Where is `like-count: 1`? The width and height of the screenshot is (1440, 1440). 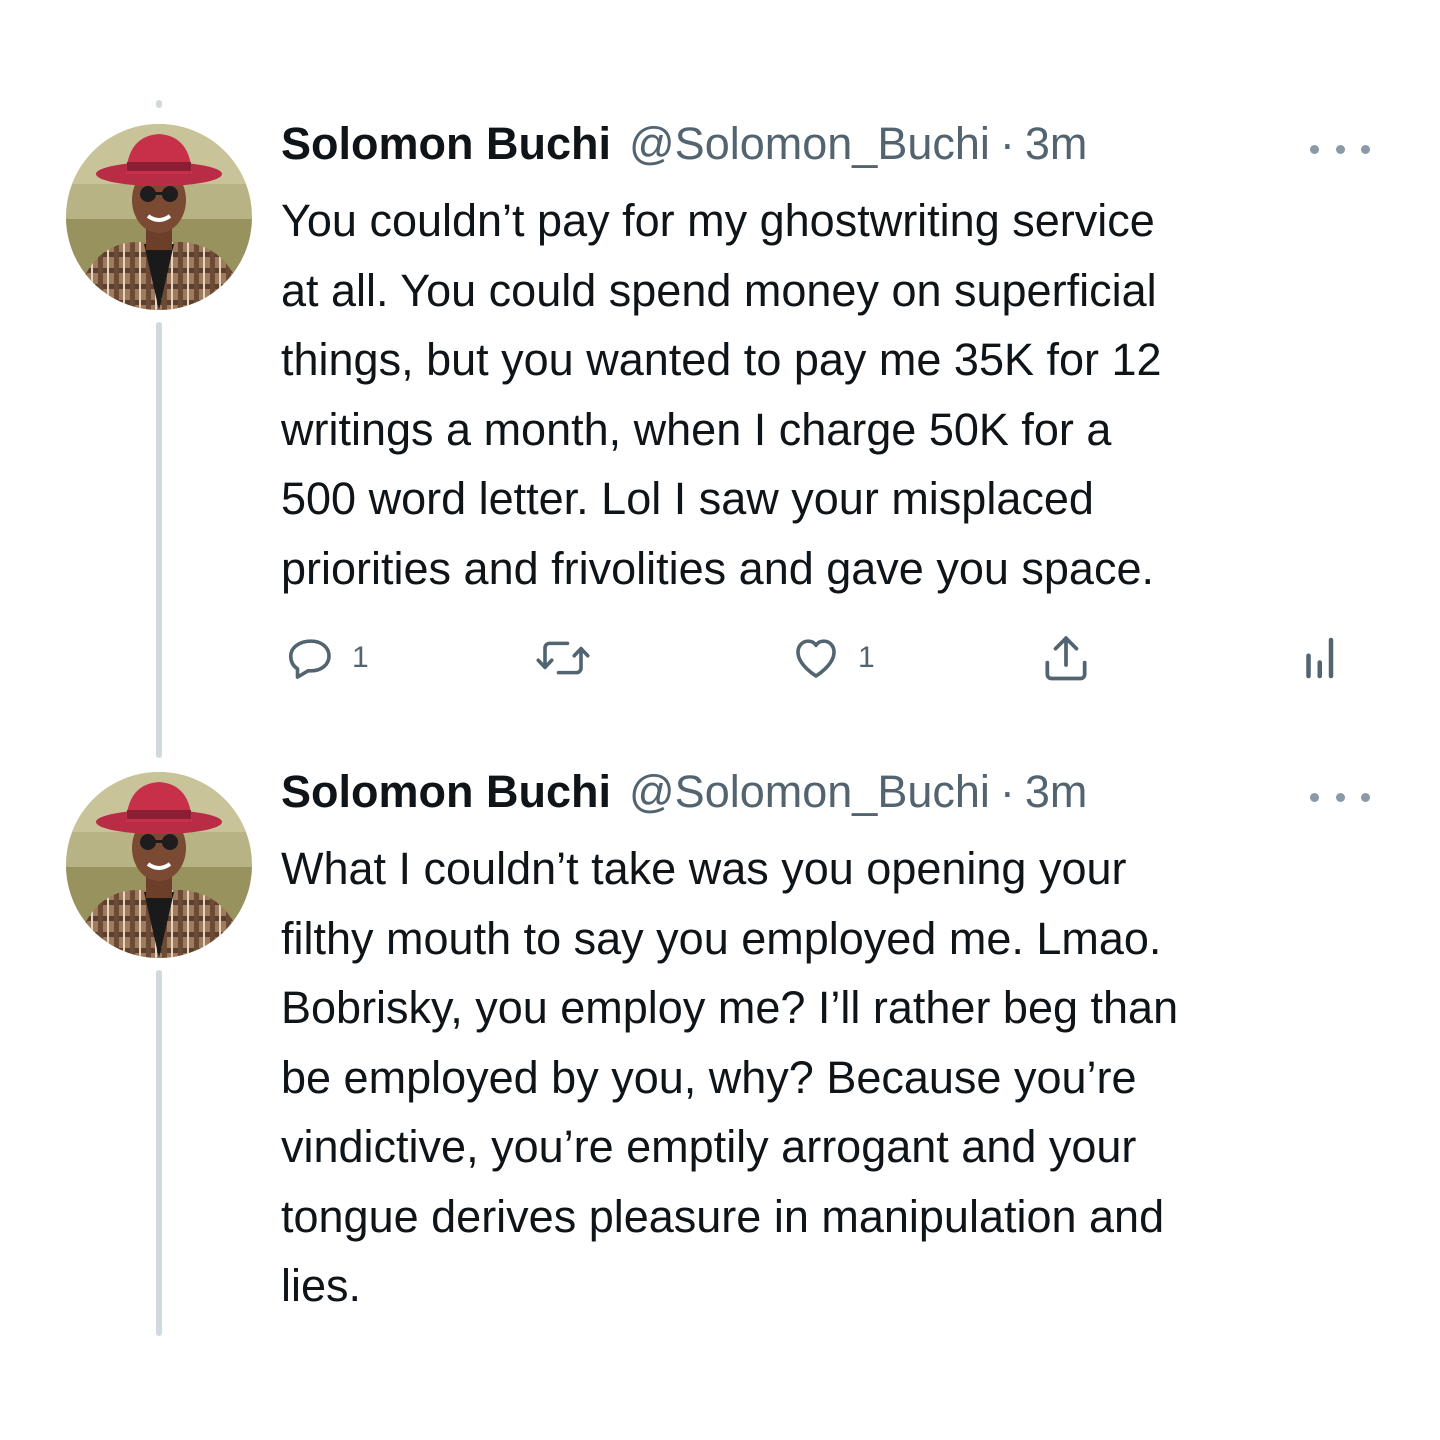
like-count: 1 is located at coordinates (866, 657).